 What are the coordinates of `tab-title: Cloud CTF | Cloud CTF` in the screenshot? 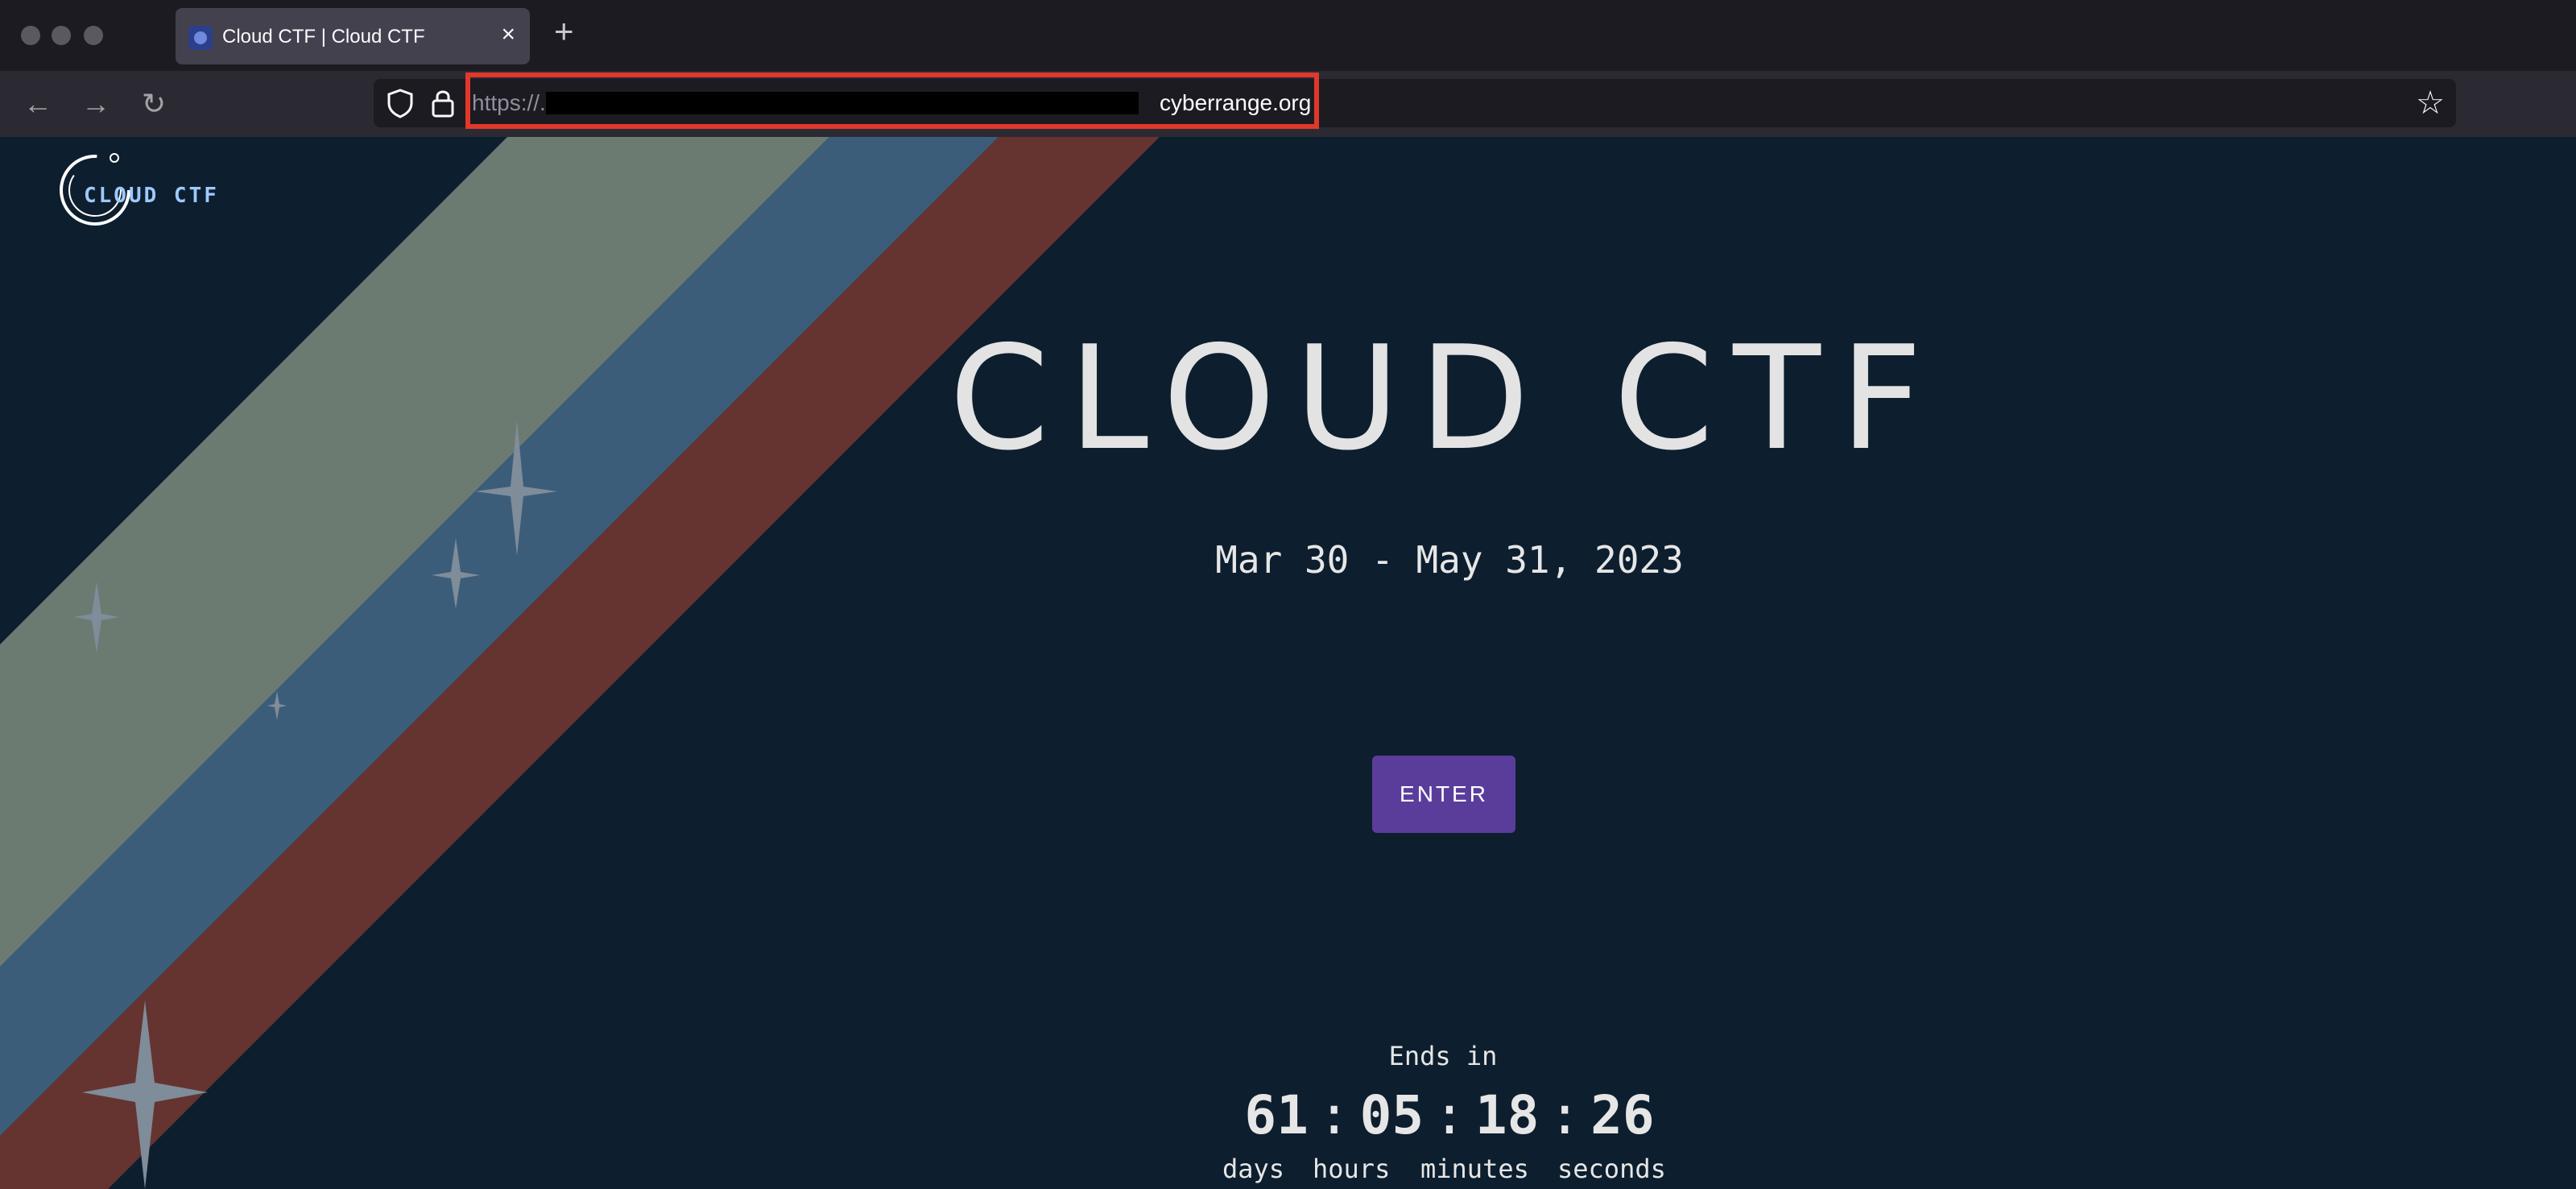 It's located at (323, 37).